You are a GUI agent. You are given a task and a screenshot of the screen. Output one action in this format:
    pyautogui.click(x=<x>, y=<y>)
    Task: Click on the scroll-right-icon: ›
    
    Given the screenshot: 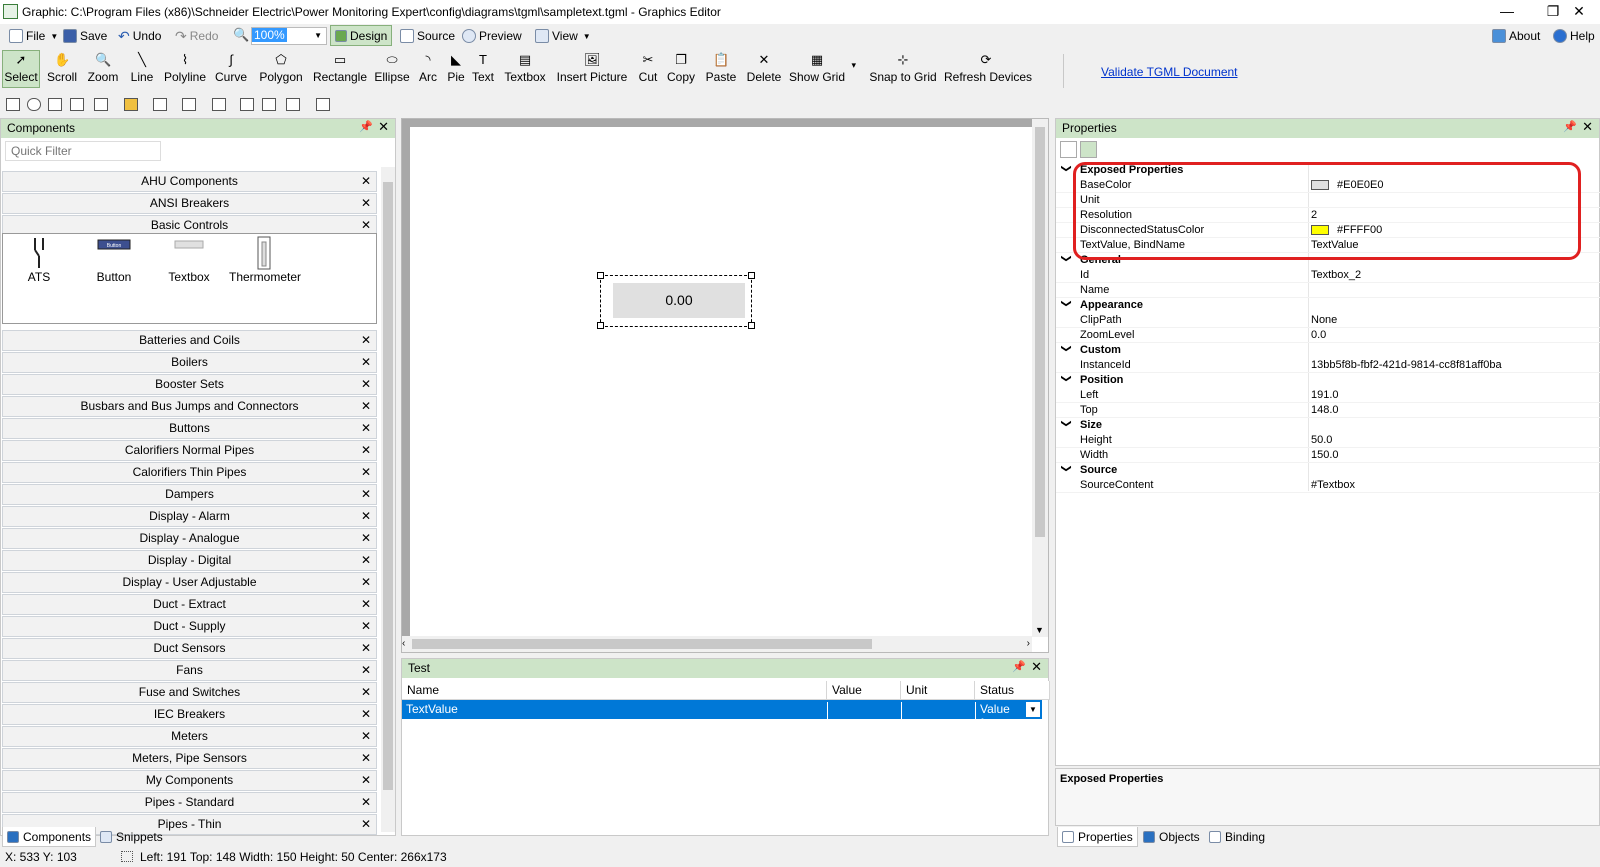 What is the action you would take?
    pyautogui.click(x=1028, y=643)
    